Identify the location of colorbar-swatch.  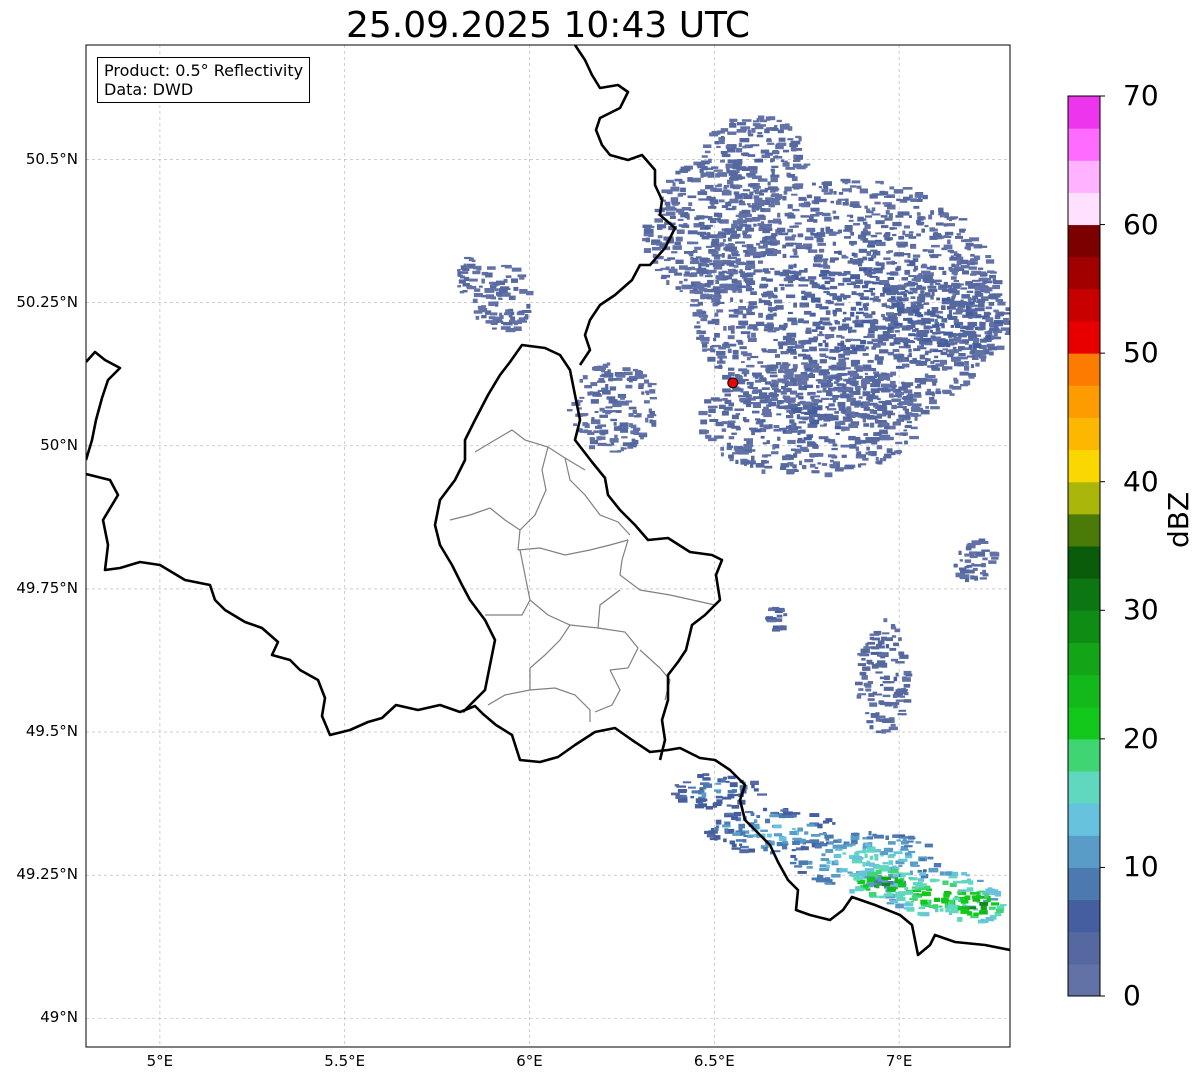
(1084, 466).